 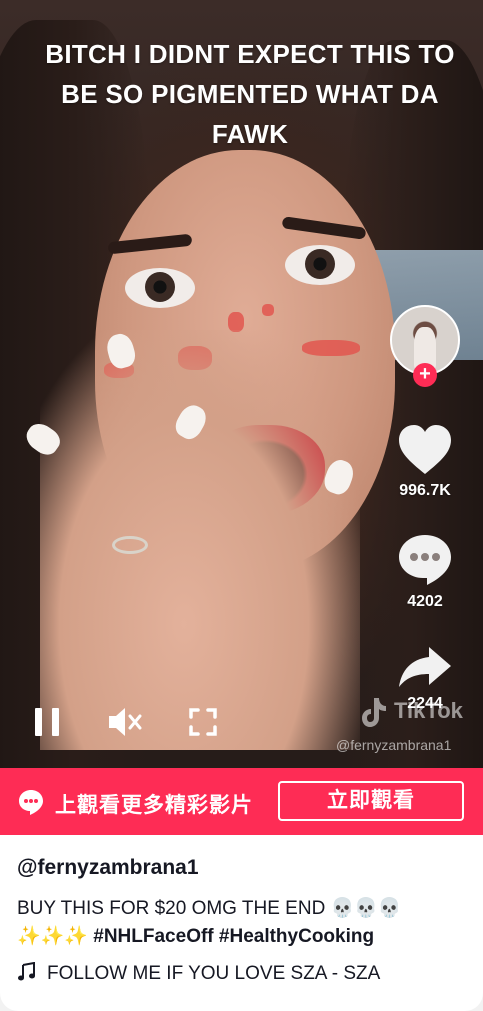 I want to click on fullscreen-icon, so click(x=203, y=722).